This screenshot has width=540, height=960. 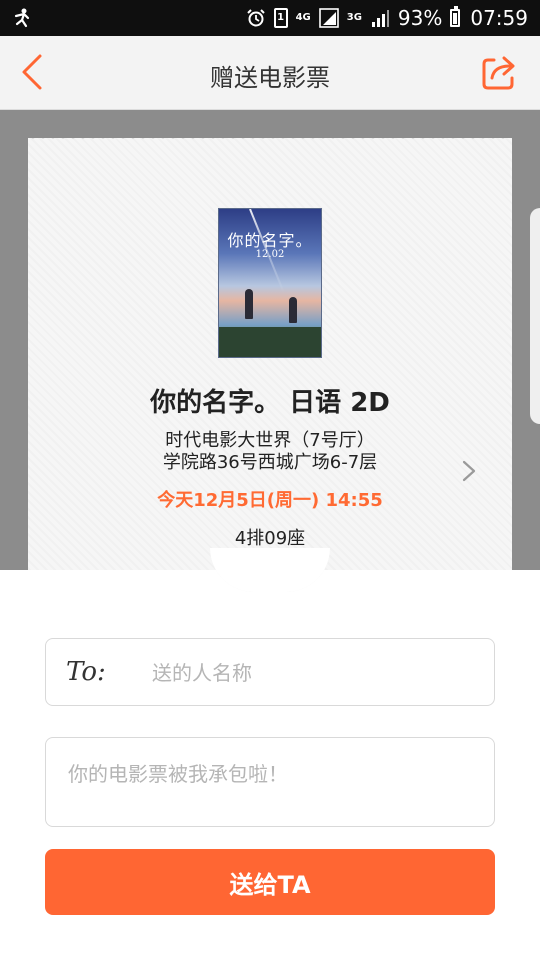 I want to click on next-ticket-peek, so click(x=535, y=316).